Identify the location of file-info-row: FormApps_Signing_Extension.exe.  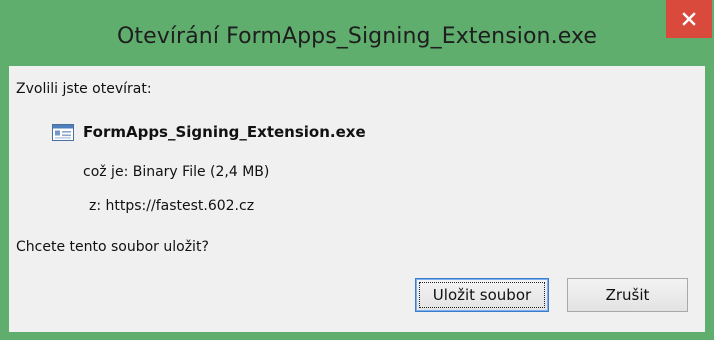
(209, 132).